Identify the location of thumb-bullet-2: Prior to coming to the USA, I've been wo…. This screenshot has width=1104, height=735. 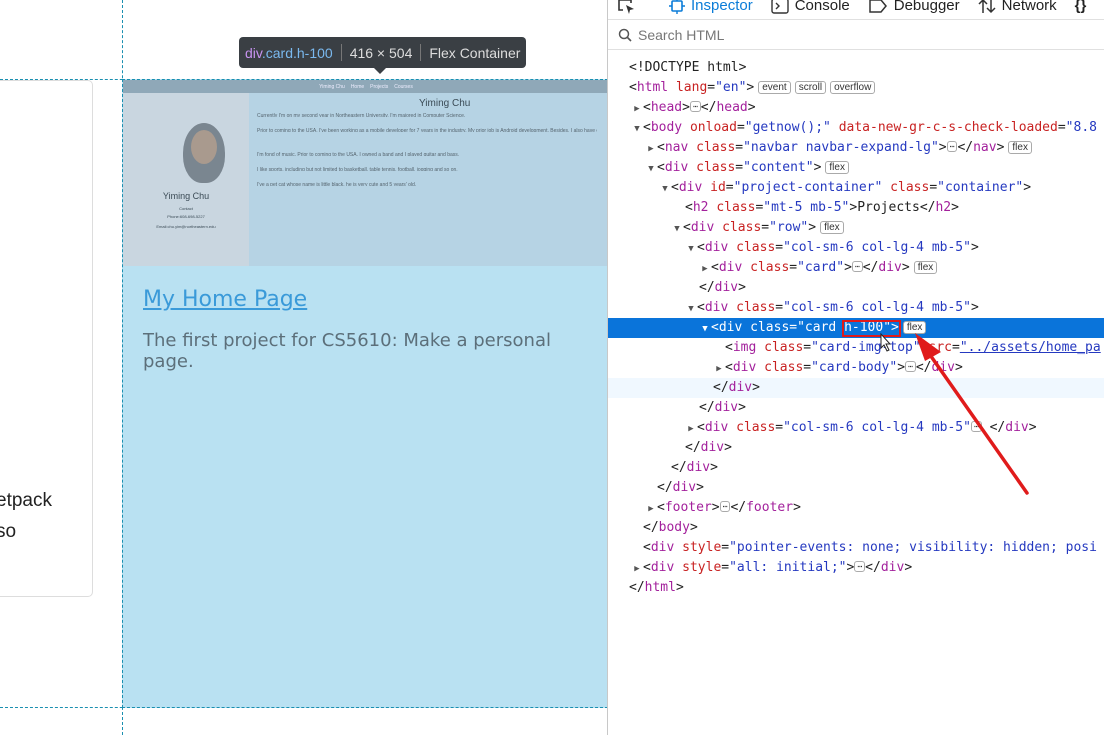
(427, 130).